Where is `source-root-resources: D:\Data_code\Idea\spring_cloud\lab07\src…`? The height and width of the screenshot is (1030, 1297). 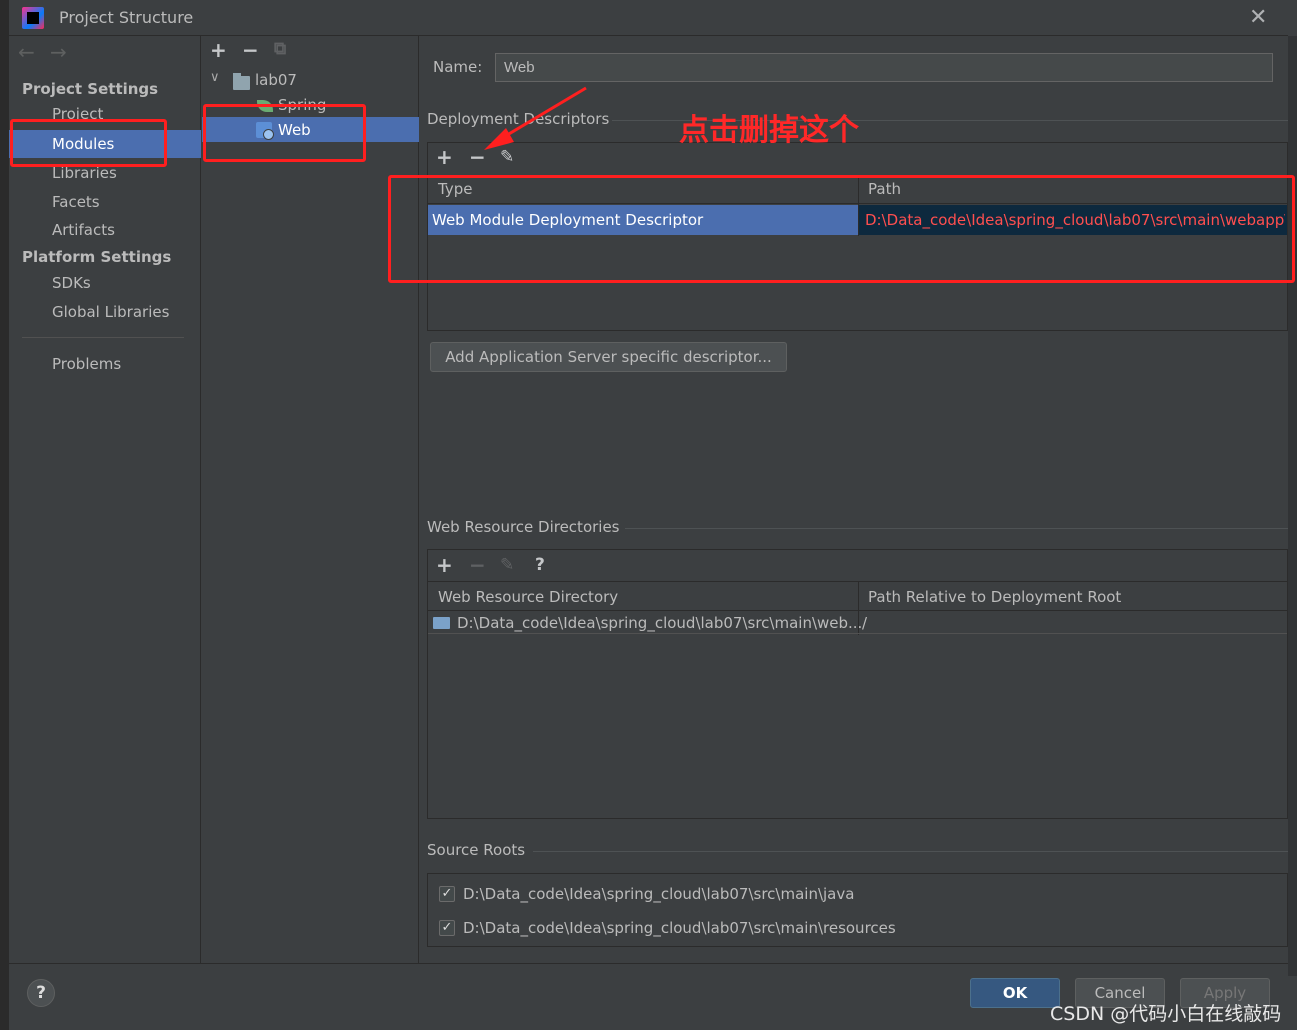 source-root-resources: D:\Data_code\Idea\spring_cloud\lab07\src… is located at coordinates (679, 928).